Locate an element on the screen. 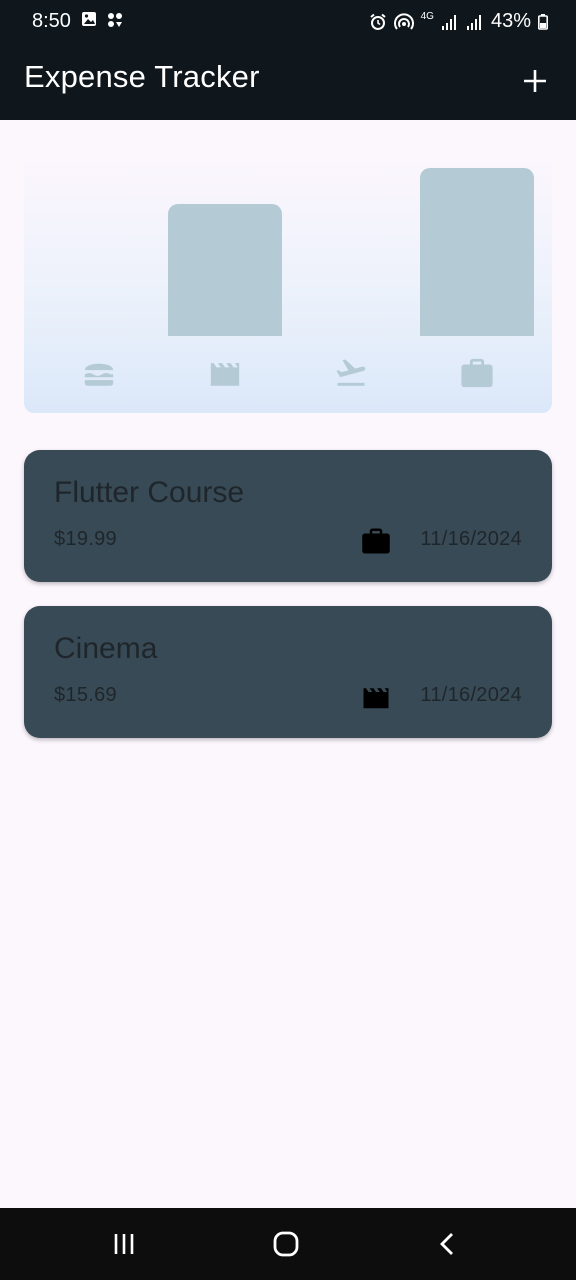 The image size is (576, 1280). app-title: Expense Tracker is located at coordinates (142, 76).